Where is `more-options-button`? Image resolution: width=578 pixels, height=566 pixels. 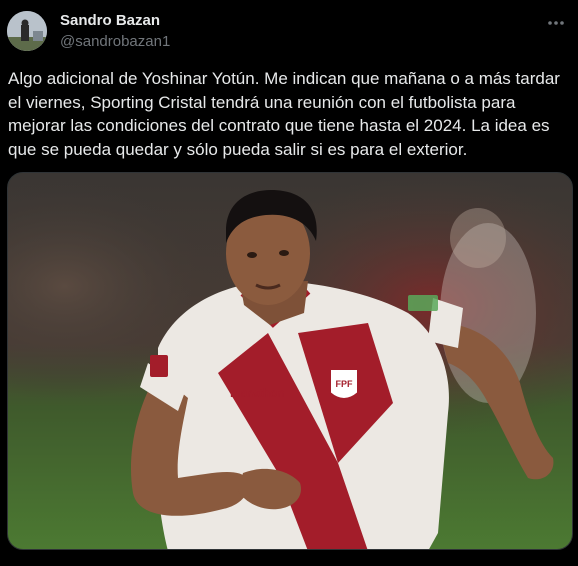
more-options-button is located at coordinates (556, 22).